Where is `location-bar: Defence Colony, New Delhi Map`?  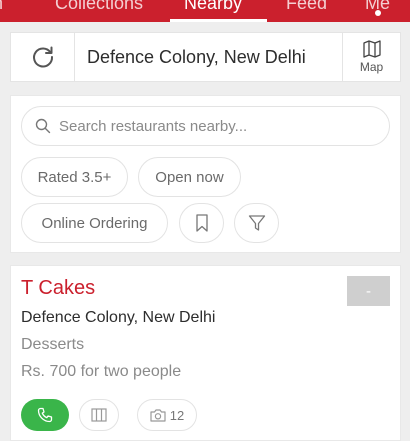 location-bar: Defence Colony, New Delhi Map is located at coordinates (205, 57).